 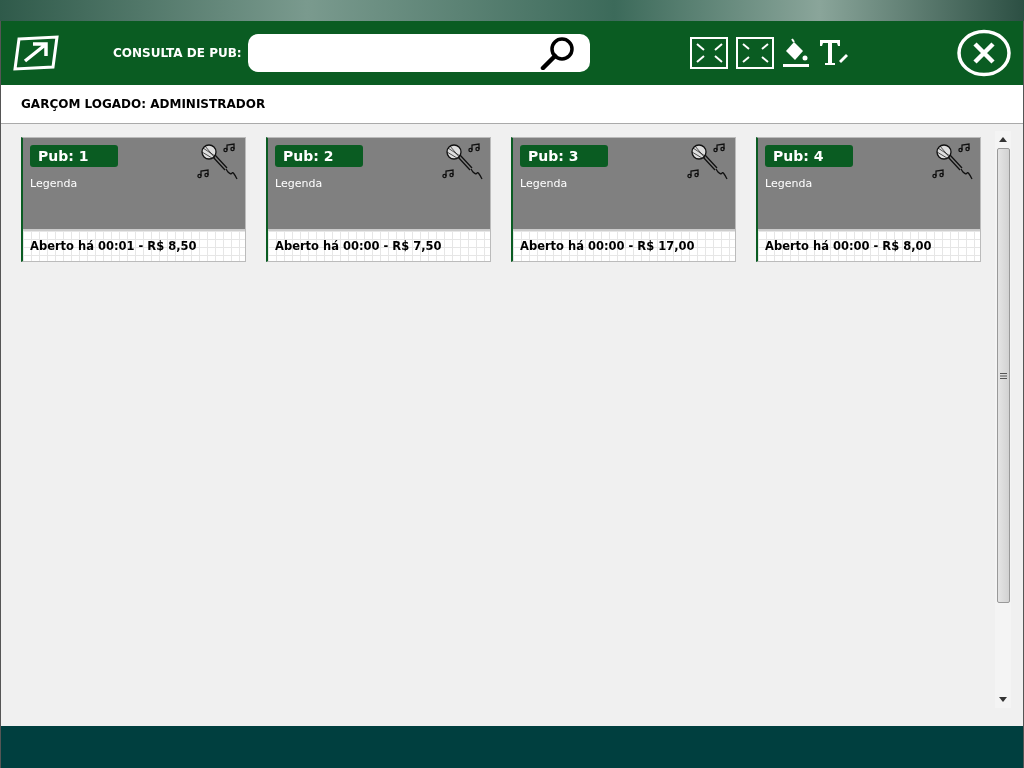 I want to click on pub-status: Aberto há 00:00 - R$ 8,00, so click(x=869, y=245).